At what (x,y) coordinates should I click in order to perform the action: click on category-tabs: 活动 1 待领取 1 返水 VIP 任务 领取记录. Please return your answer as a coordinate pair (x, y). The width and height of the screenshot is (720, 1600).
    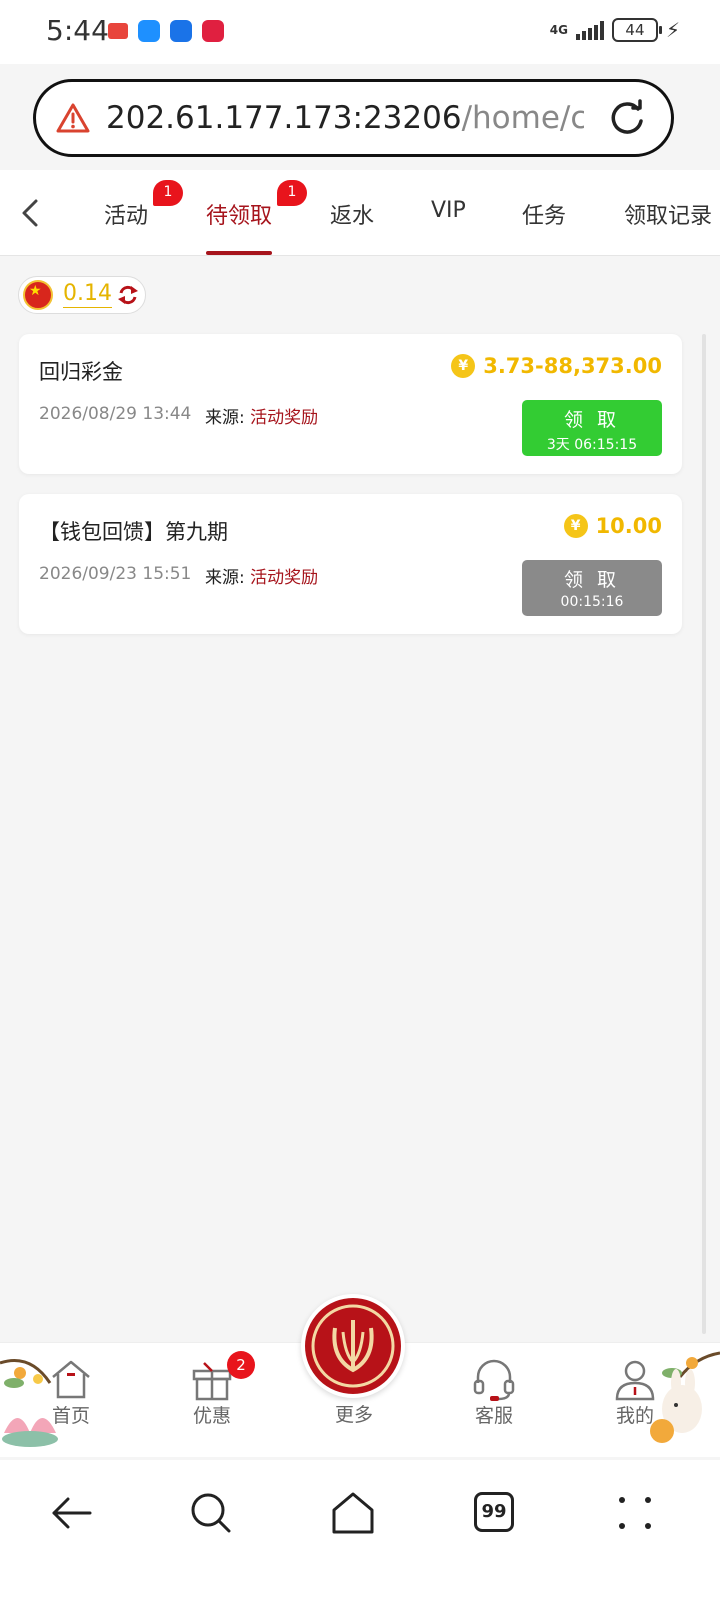
    Looking at the image, I should click on (360, 213).